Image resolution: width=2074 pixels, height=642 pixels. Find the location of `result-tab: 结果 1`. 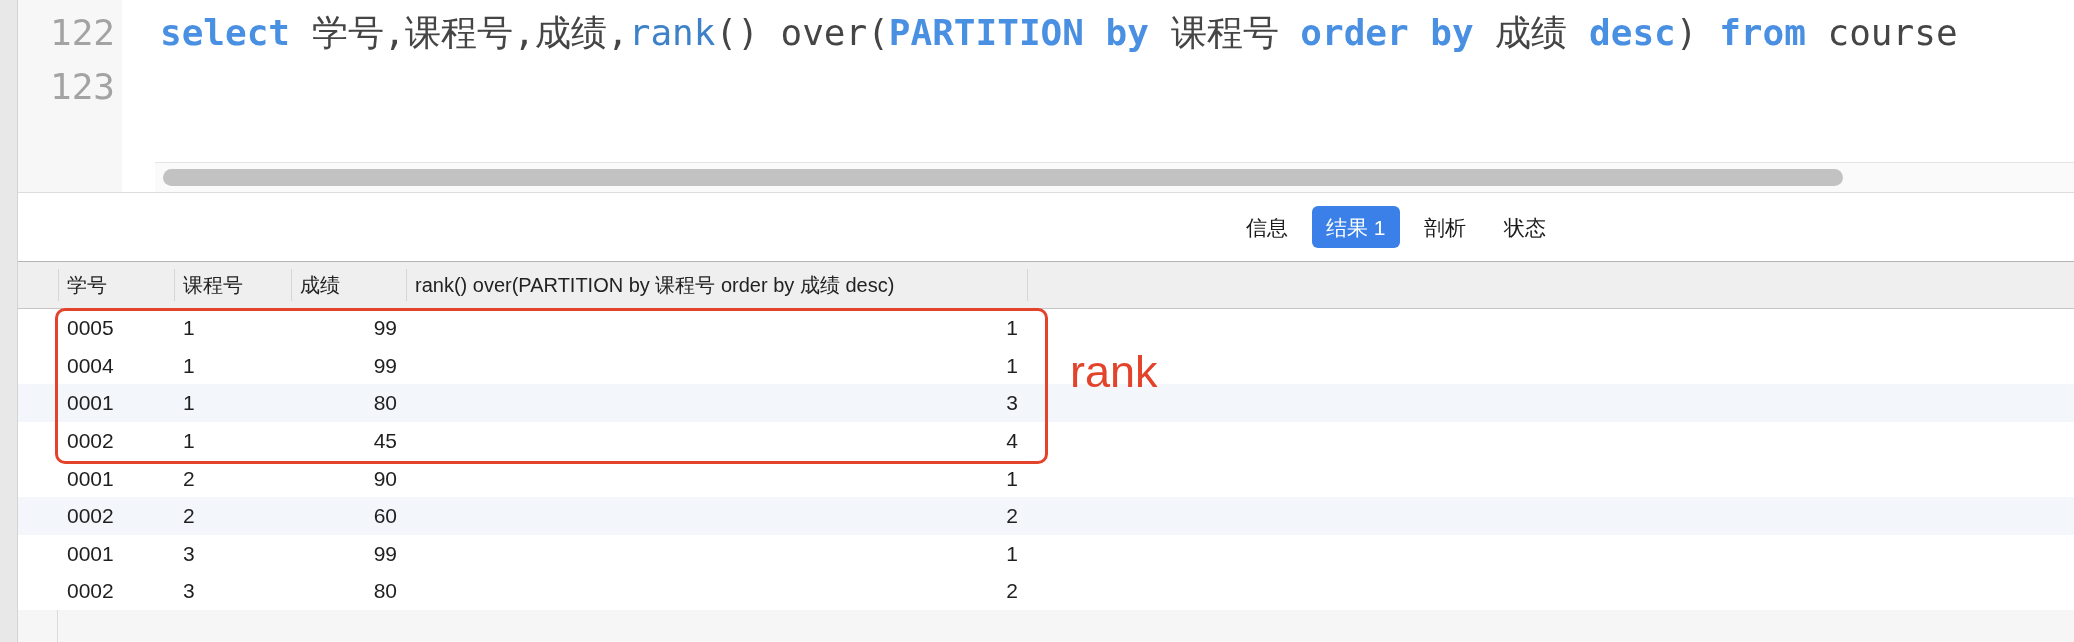

result-tab: 结果 1 is located at coordinates (1356, 227).